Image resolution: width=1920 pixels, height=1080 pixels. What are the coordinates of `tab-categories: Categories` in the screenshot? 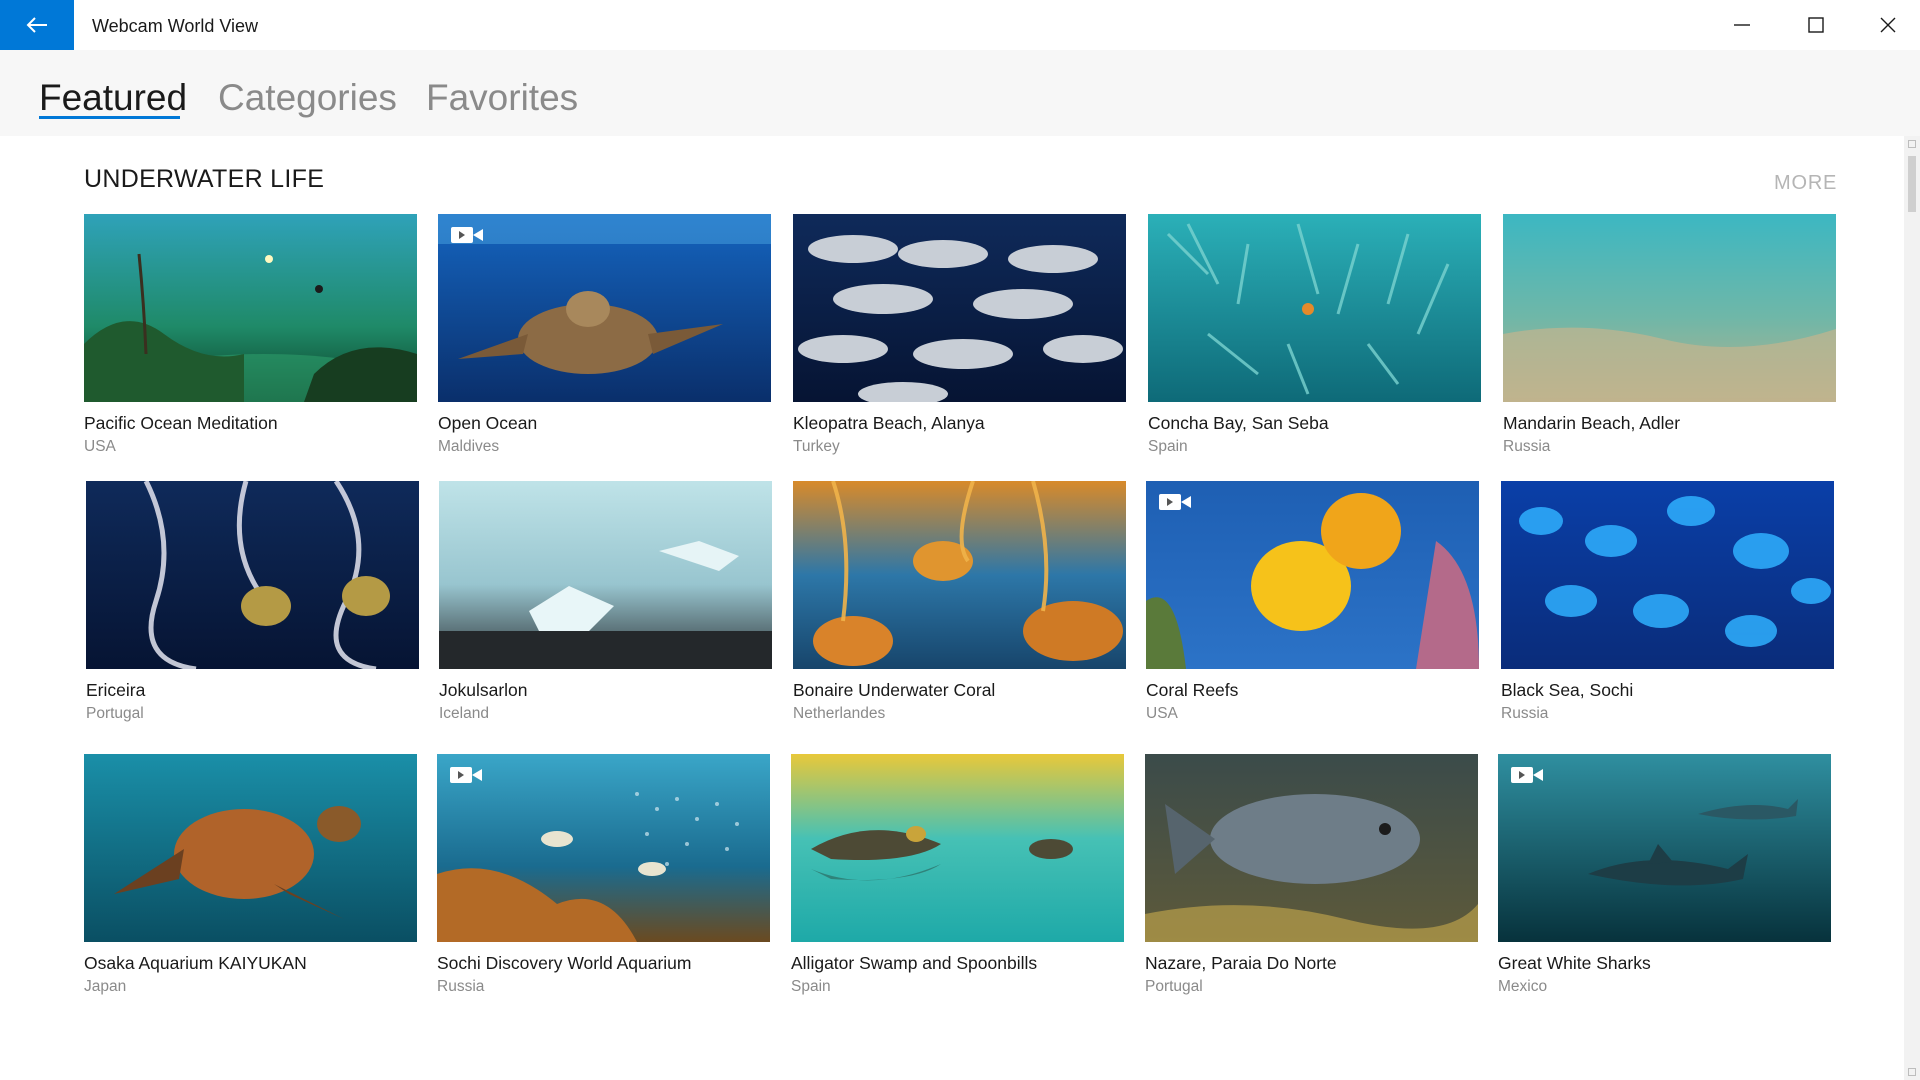 It's located at (307, 98).